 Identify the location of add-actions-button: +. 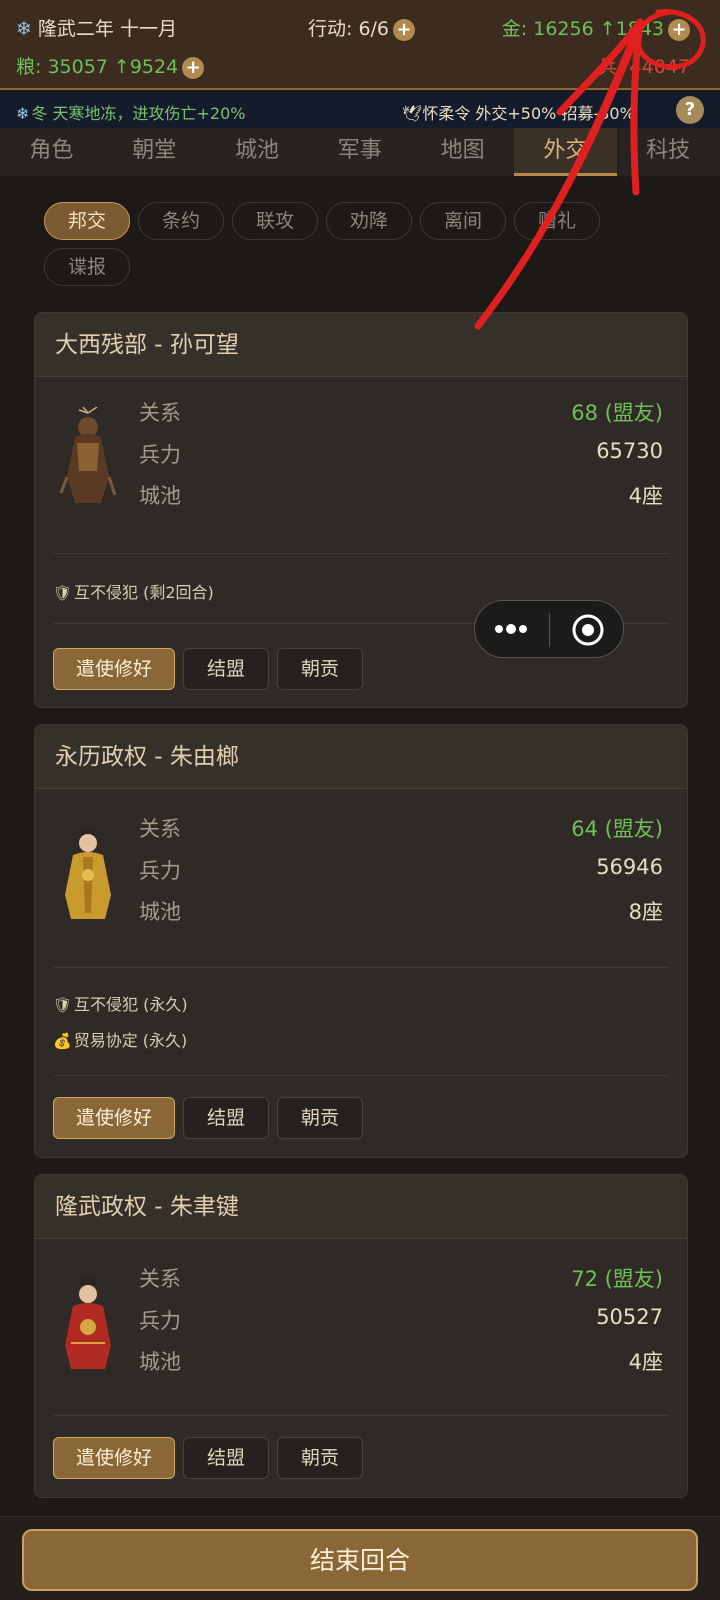
(404, 29).